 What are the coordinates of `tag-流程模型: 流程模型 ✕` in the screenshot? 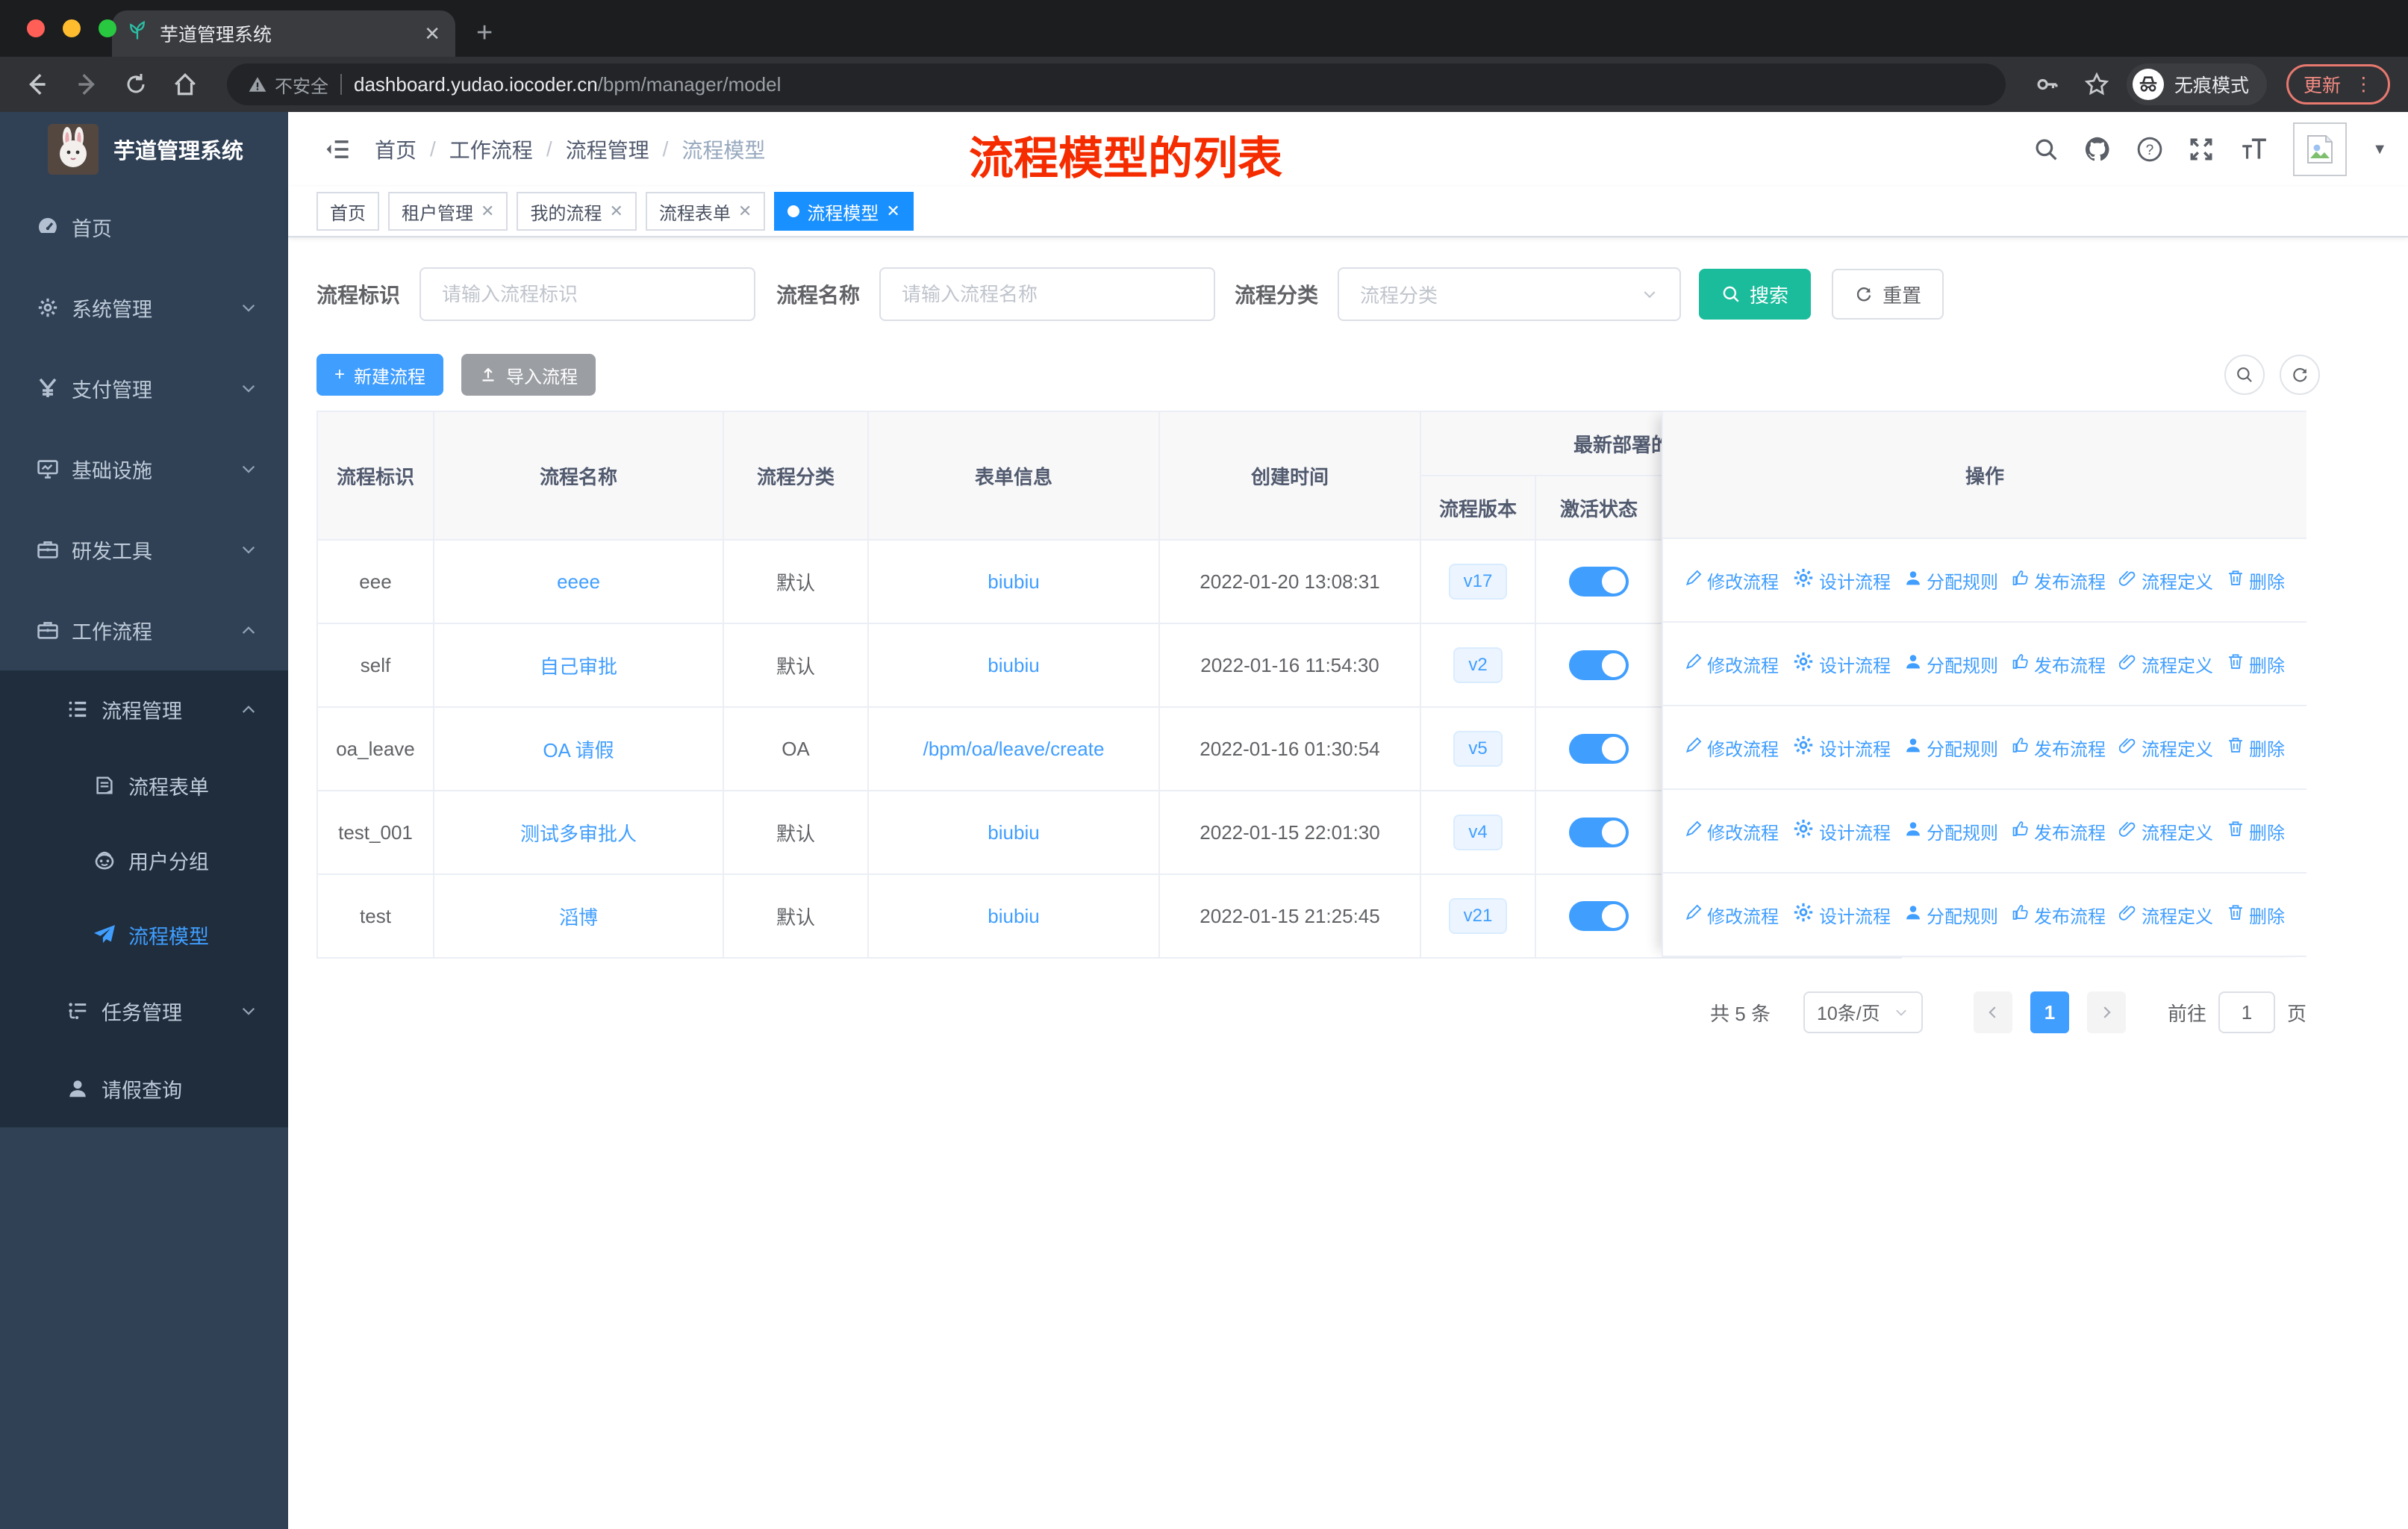 It's located at (844, 211).